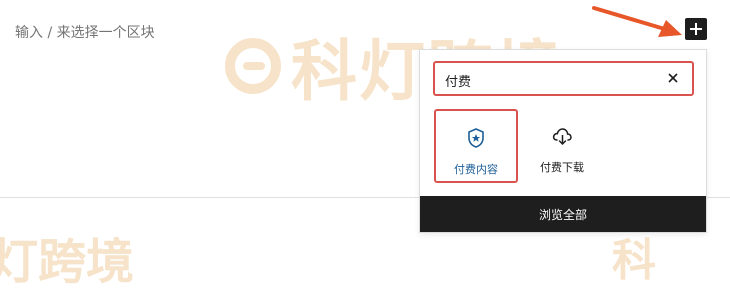  Describe the element at coordinates (563, 214) in the screenshot. I see `browse-all-button: 浏览全部` at that location.